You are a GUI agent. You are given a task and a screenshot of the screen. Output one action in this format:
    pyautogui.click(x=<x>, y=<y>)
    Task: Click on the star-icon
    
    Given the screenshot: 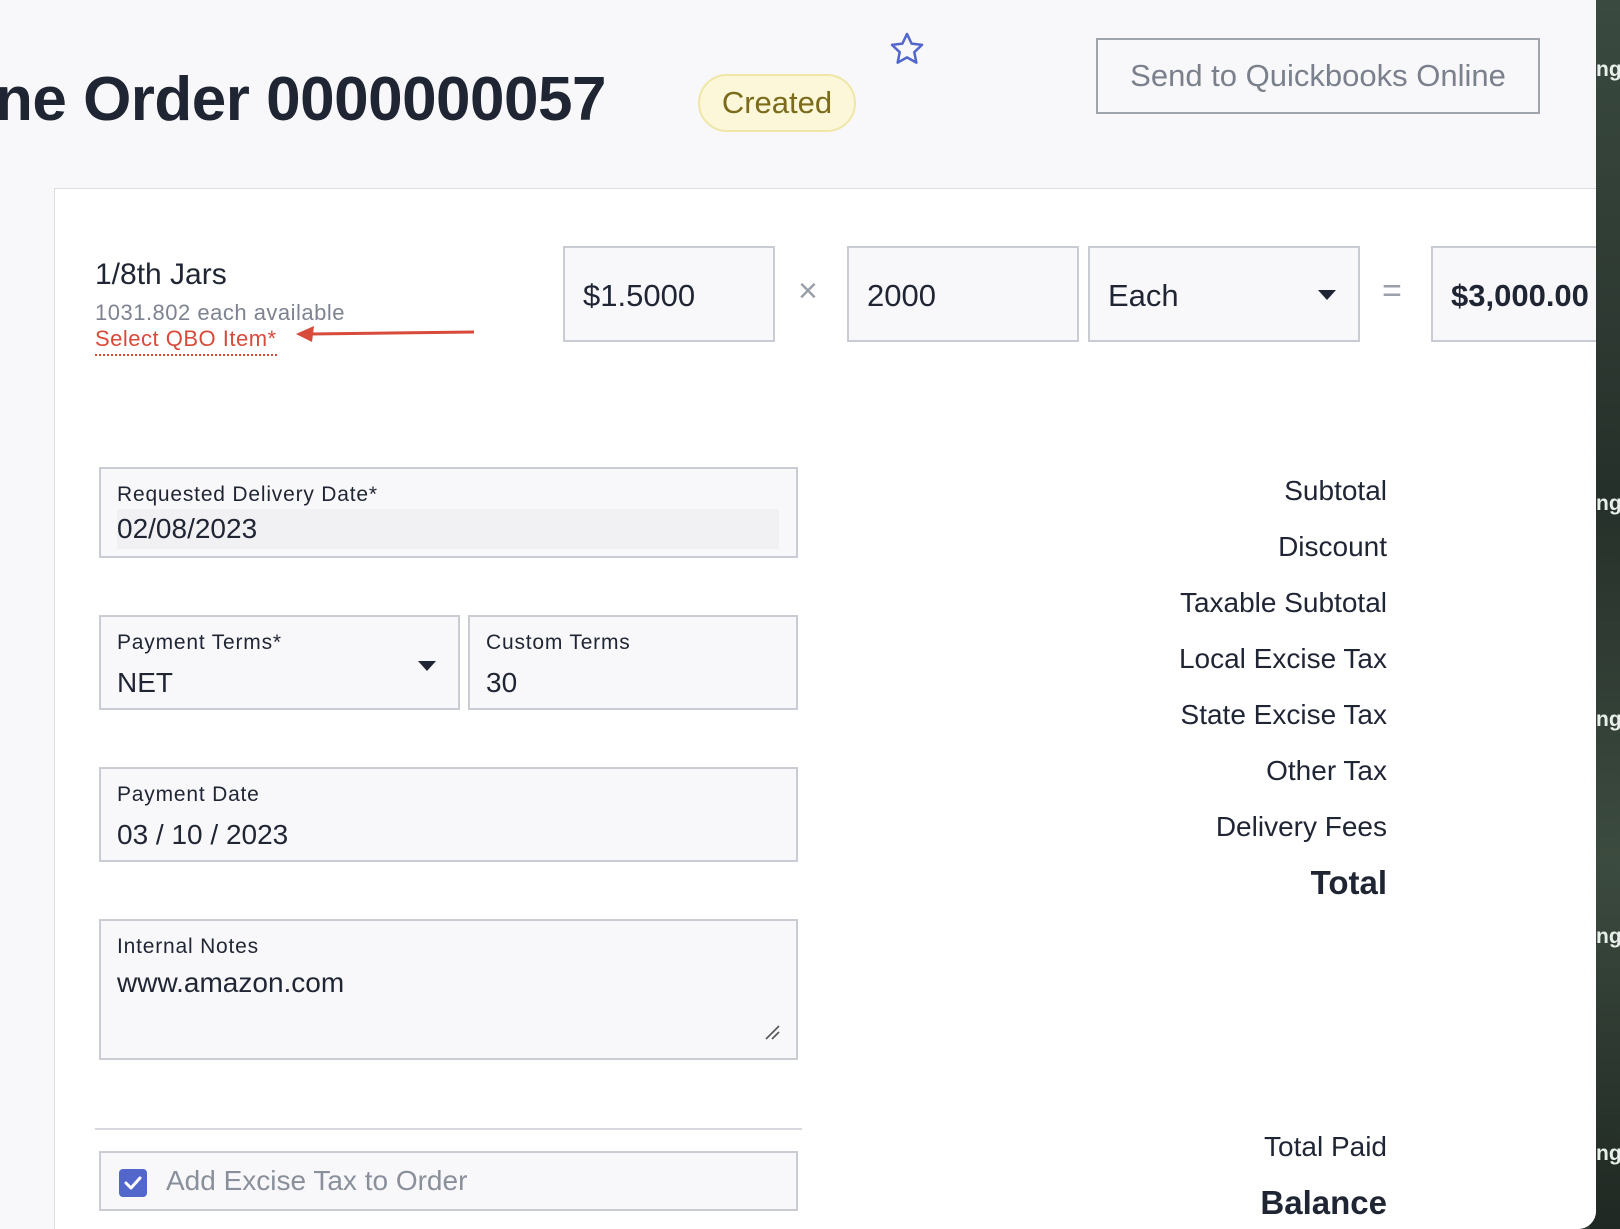 What is the action you would take?
    pyautogui.click(x=907, y=49)
    